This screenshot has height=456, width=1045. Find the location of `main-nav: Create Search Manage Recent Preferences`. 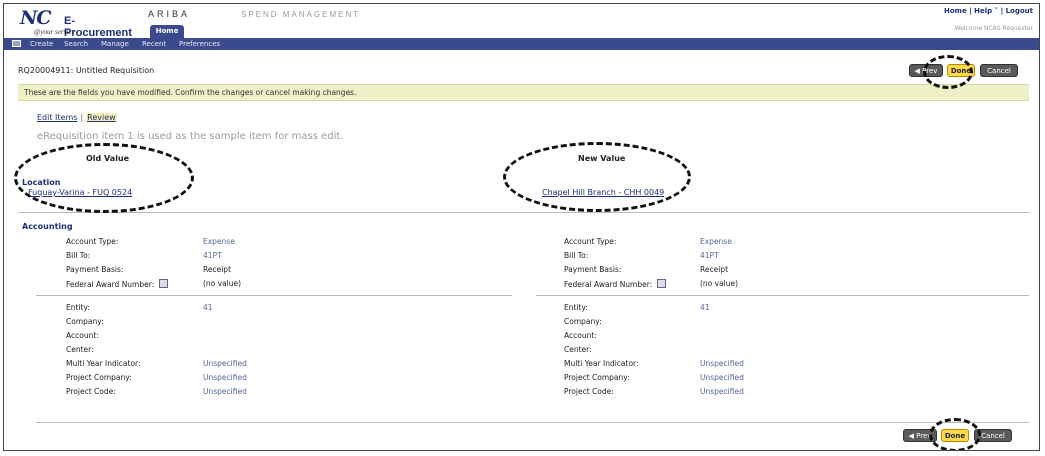

main-nav: Create Search Manage Recent Preferences is located at coordinates (521, 44).